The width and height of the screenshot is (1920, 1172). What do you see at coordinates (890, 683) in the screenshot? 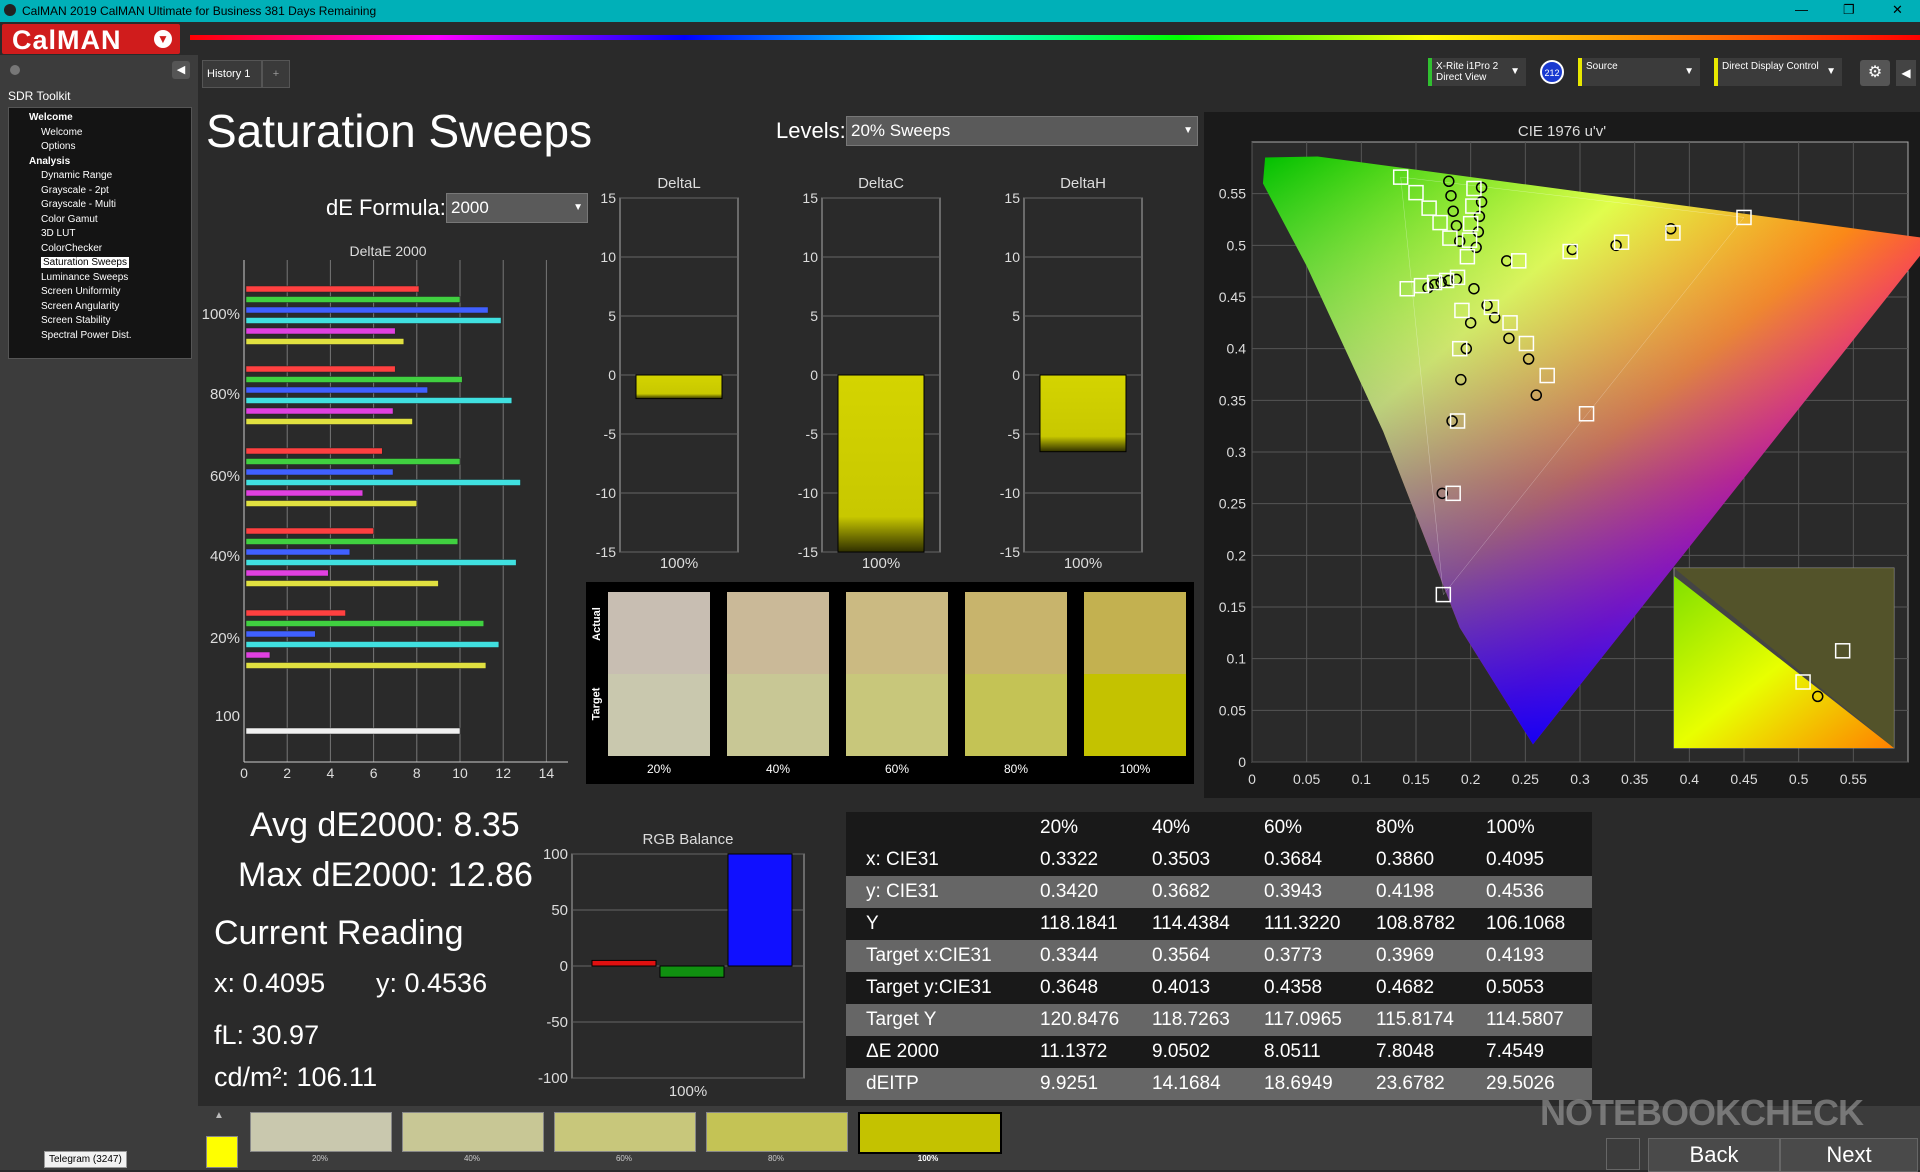
I see `color-swatch-panel: Actual Target 20% 40% 60% 80% 100%` at bounding box center [890, 683].